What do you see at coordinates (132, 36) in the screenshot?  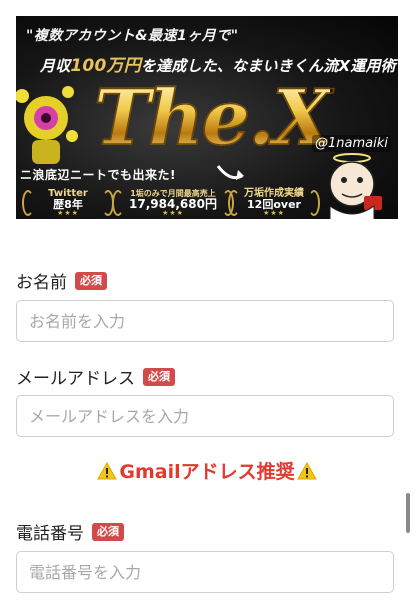 I see `banner-tagline: "複数アカウント&最速1ヶ月で"` at bounding box center [132, 36].